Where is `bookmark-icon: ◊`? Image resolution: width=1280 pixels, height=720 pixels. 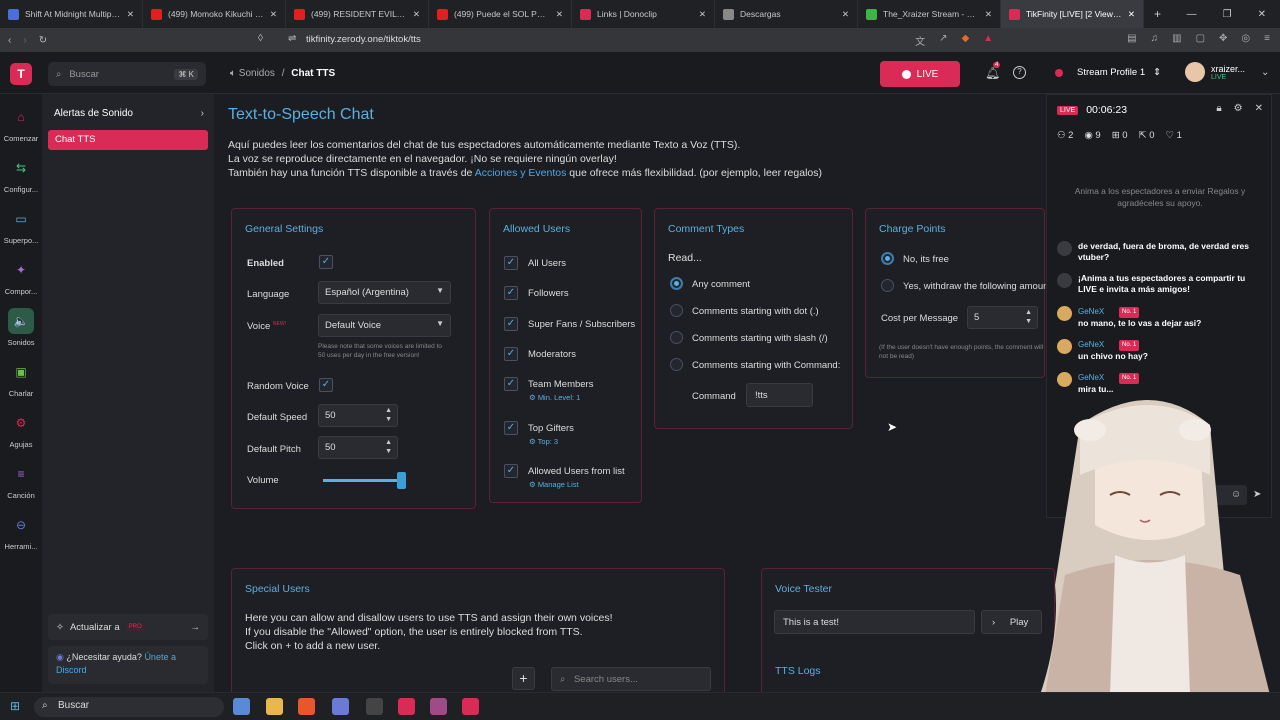
bookmark-icon: ◊ is located at coordinates (260, 38).